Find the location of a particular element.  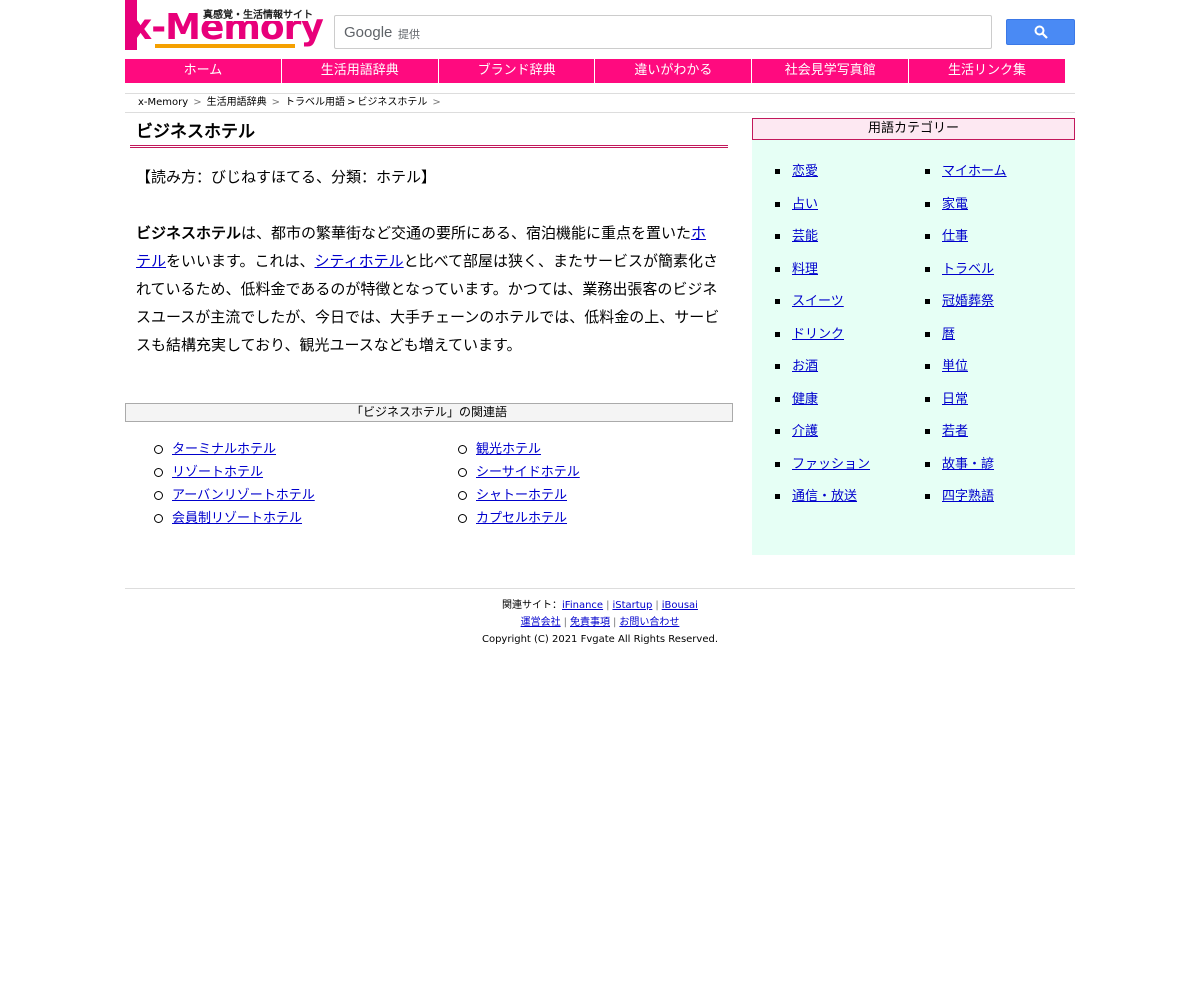

category-link: 通信・放送 is located at coordinates (824, 496).